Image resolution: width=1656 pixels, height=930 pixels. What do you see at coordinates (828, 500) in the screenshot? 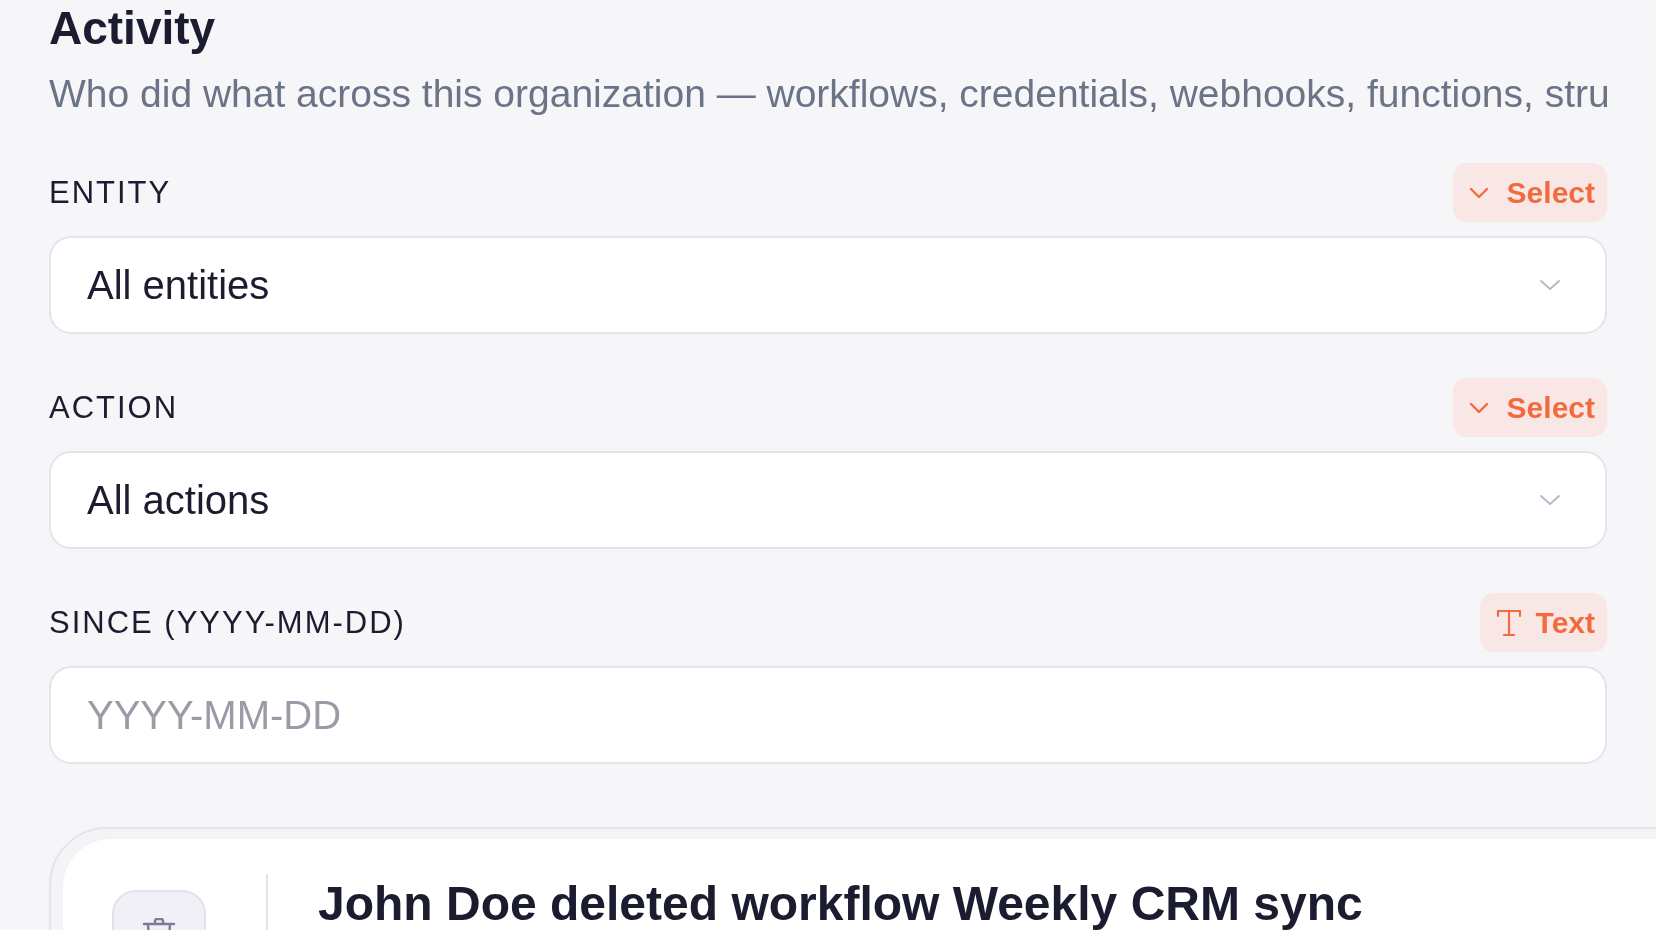
I see `dropdown-field: All actions` at bounding box center [828, 500].